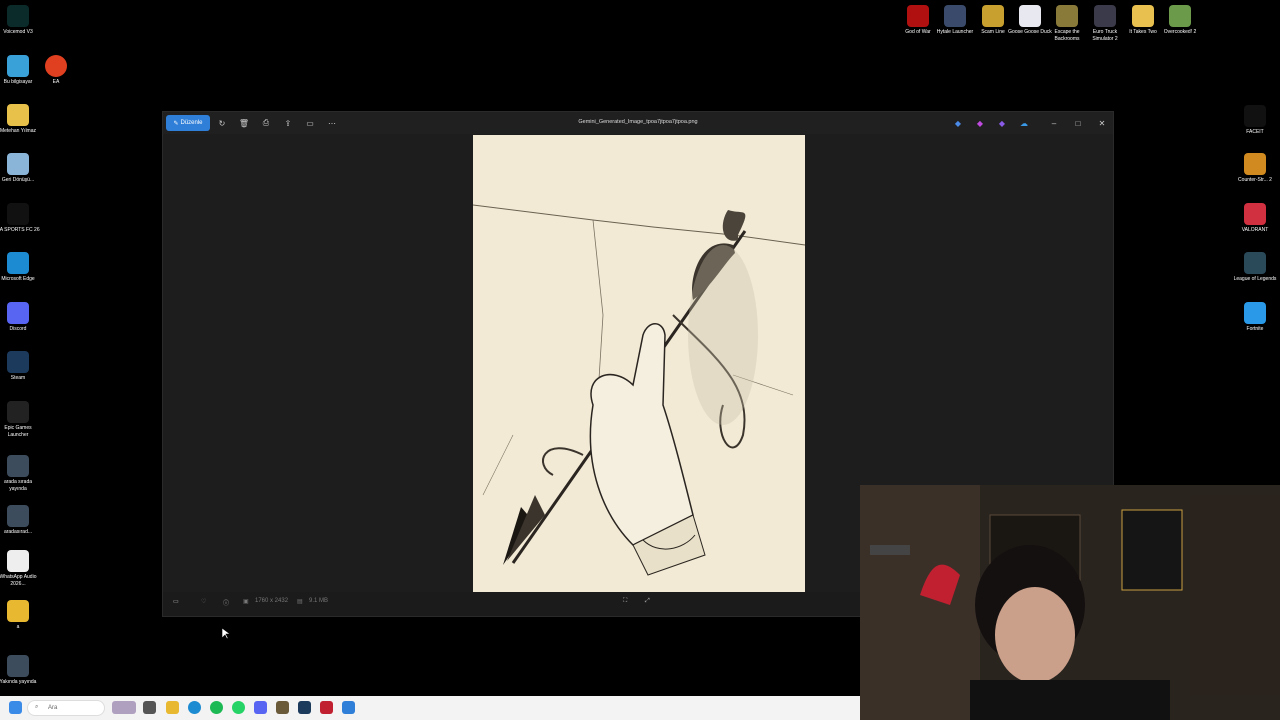  I want to click on mouse-cursor-icon, so click(226, 634).